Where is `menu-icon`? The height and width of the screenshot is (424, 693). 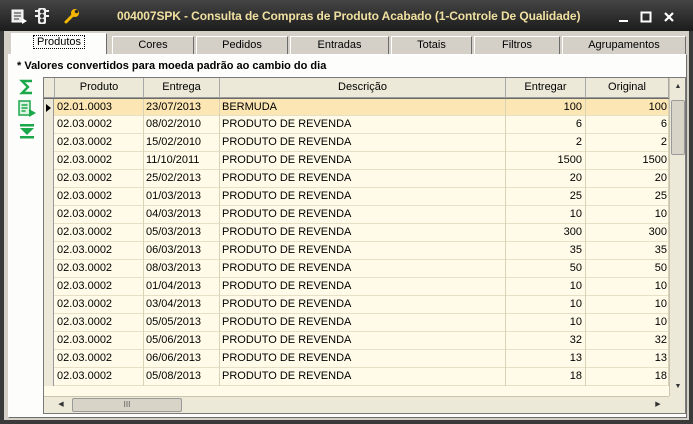 menu-icon is located at coordinates (19, 16).